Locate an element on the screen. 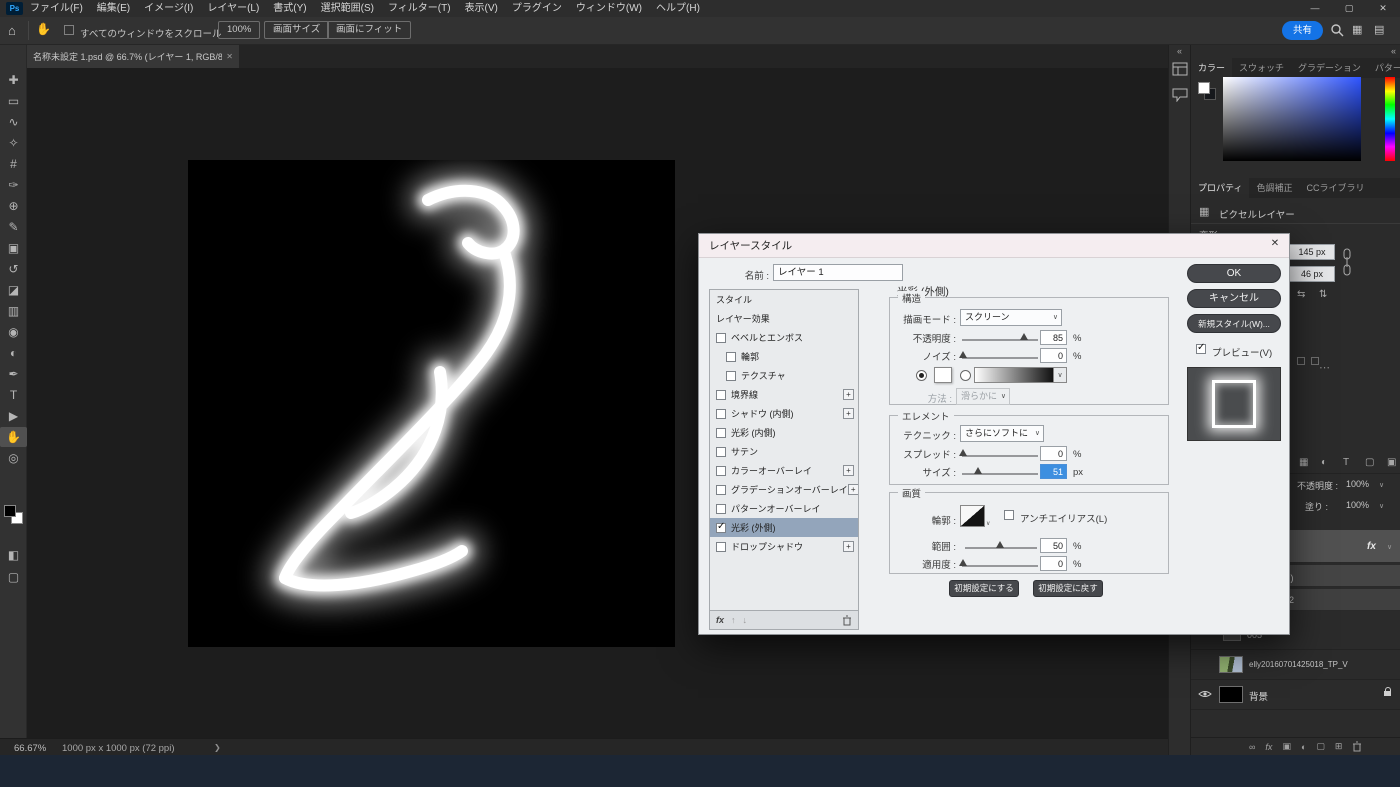 The width and height of the screenshot is (1400, 787). quick-selection-tool: ✧ is located at coordinates (13, 143).